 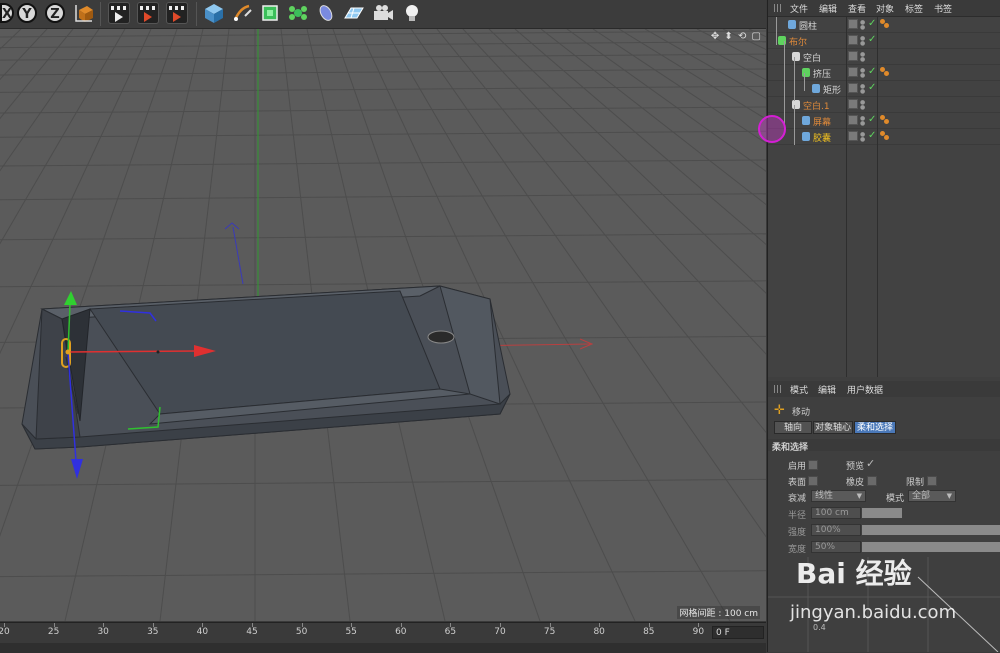 I want to click on deformer-icon, so click(x=326, y=13).